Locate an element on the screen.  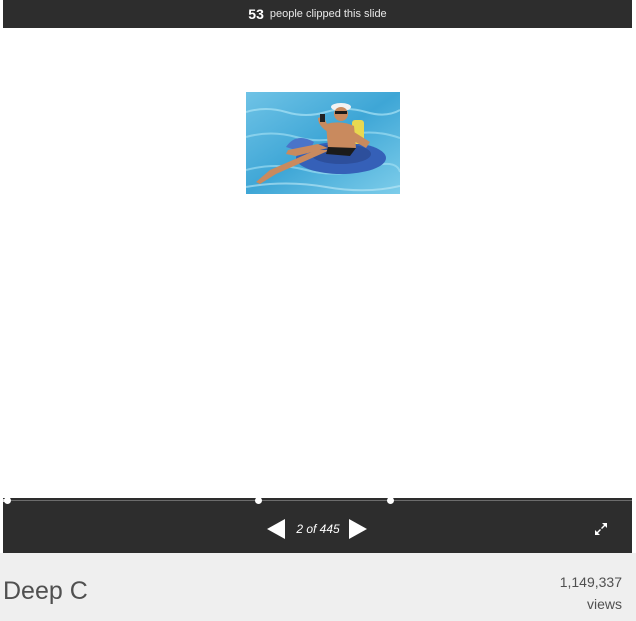
slide-photo is located at coordinates (323, 143).